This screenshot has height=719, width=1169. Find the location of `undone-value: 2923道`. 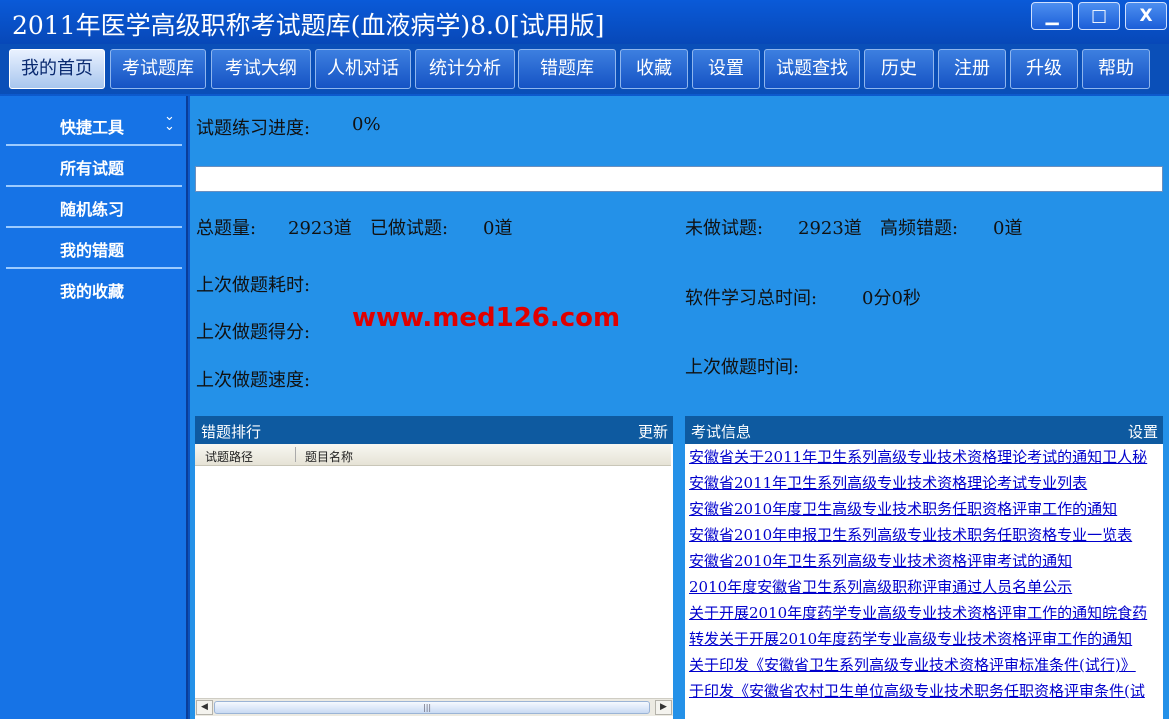

undone-value: 2923道 is located at coordinates (830, 228).